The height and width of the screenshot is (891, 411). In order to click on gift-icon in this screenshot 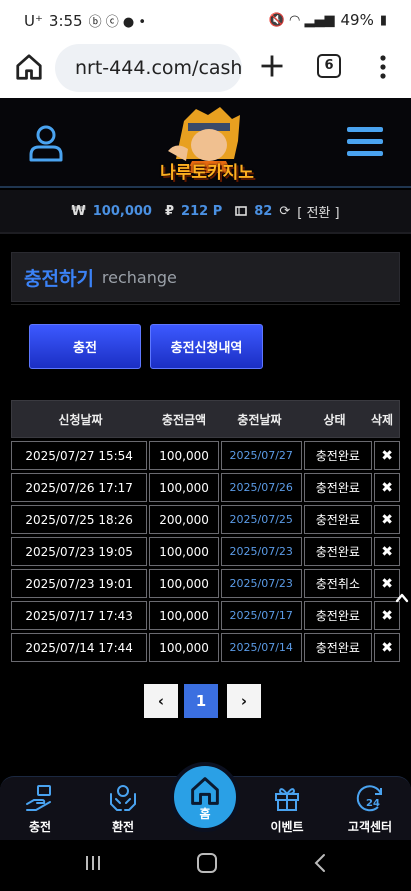, I will do `click(287, 799)`.